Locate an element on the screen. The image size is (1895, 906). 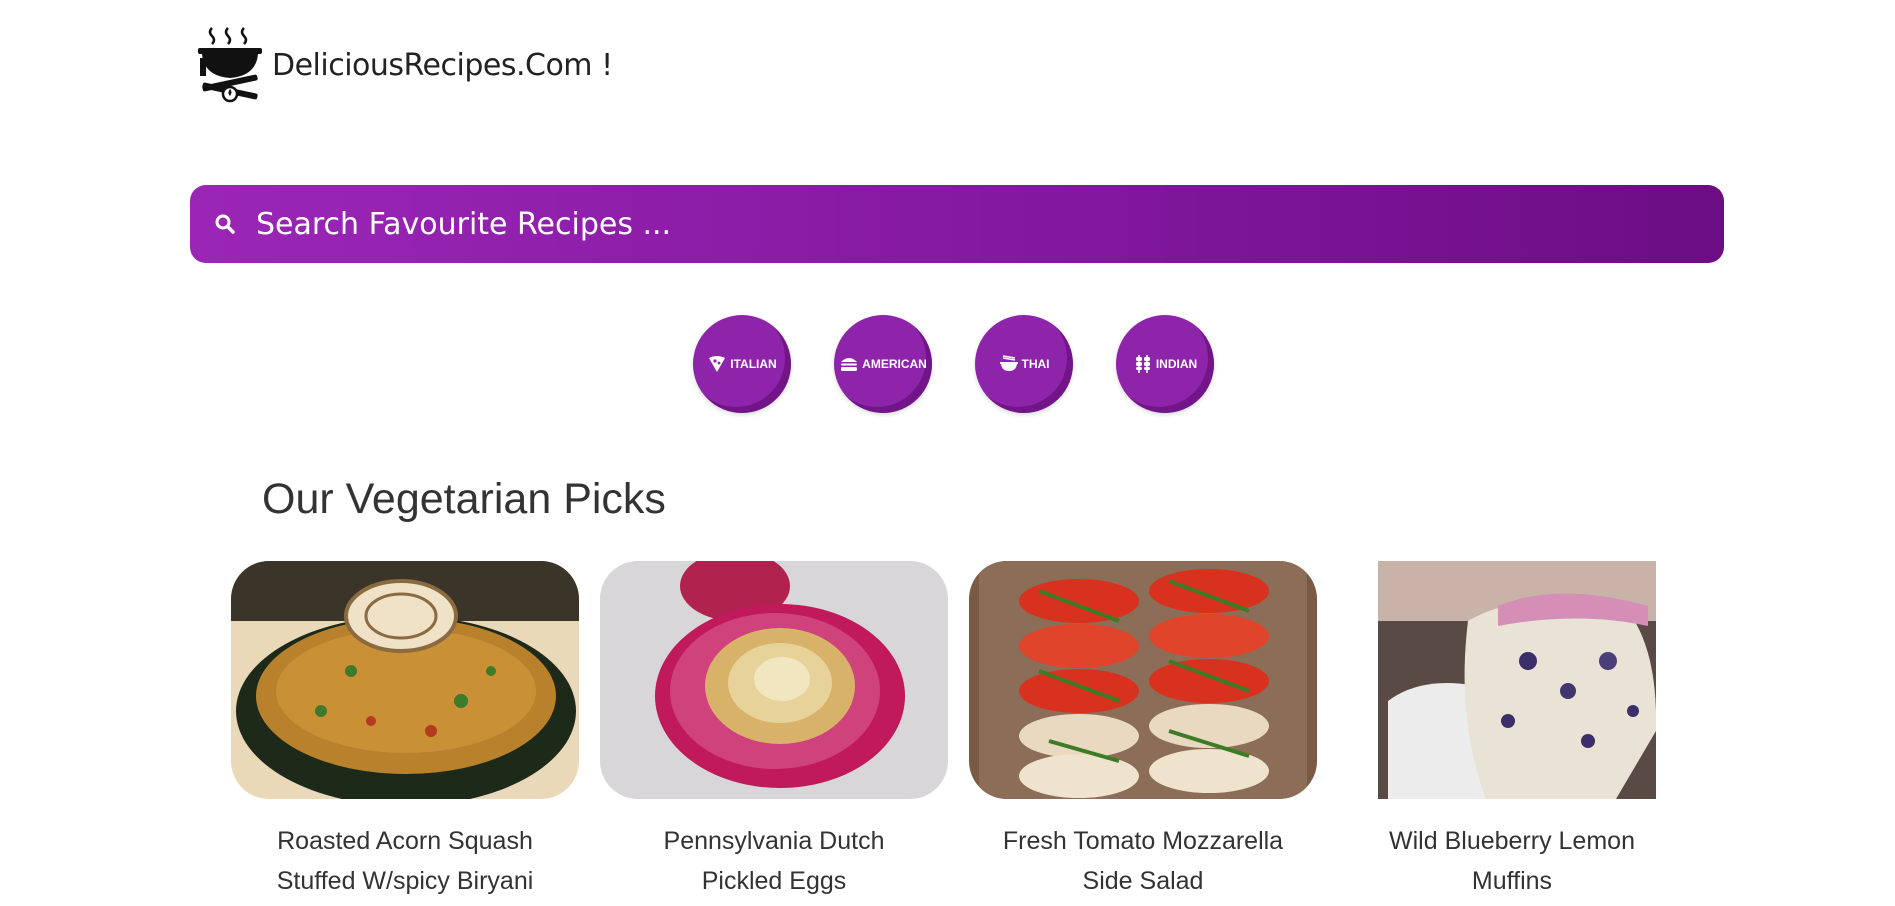
pickled-egg-photo is located at coordinates (774, 680).